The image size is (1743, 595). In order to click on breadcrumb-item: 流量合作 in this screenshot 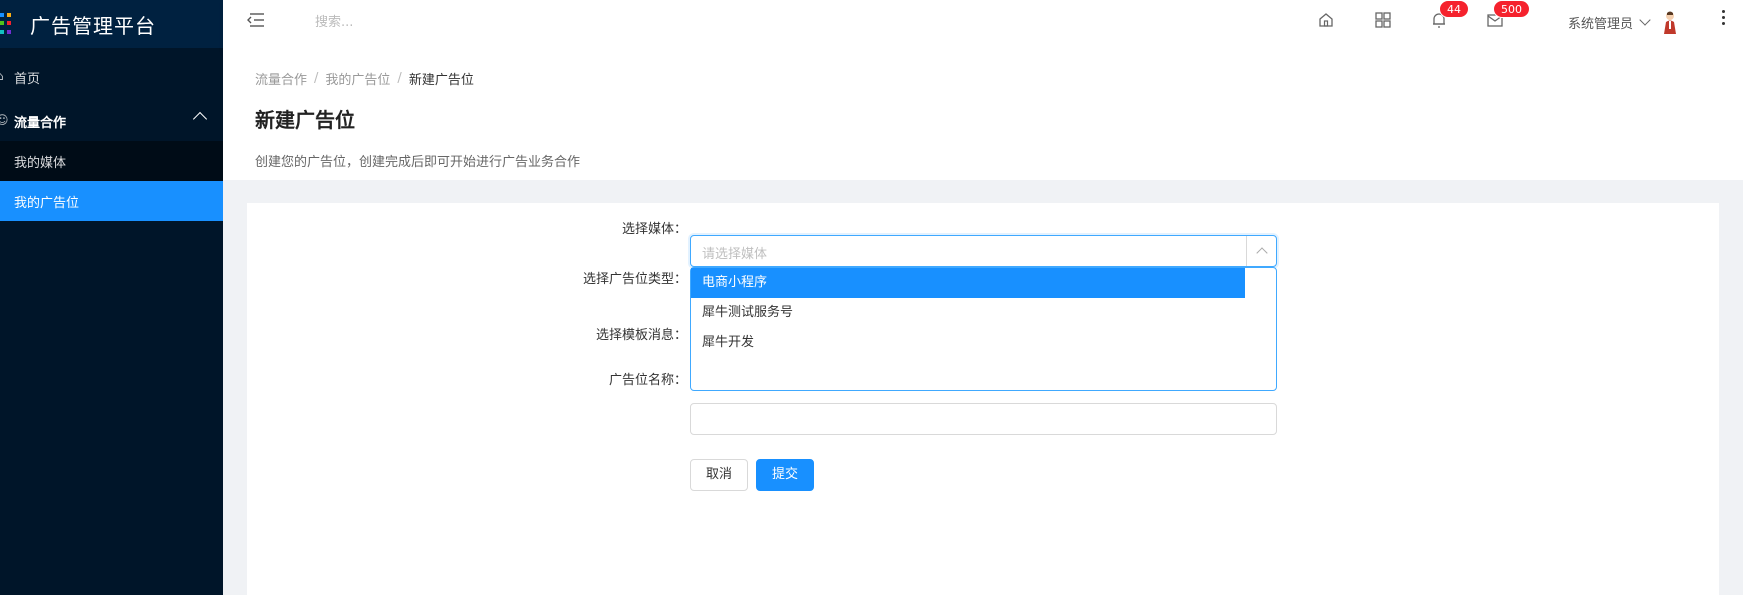, I will do `click(281, 78)`.